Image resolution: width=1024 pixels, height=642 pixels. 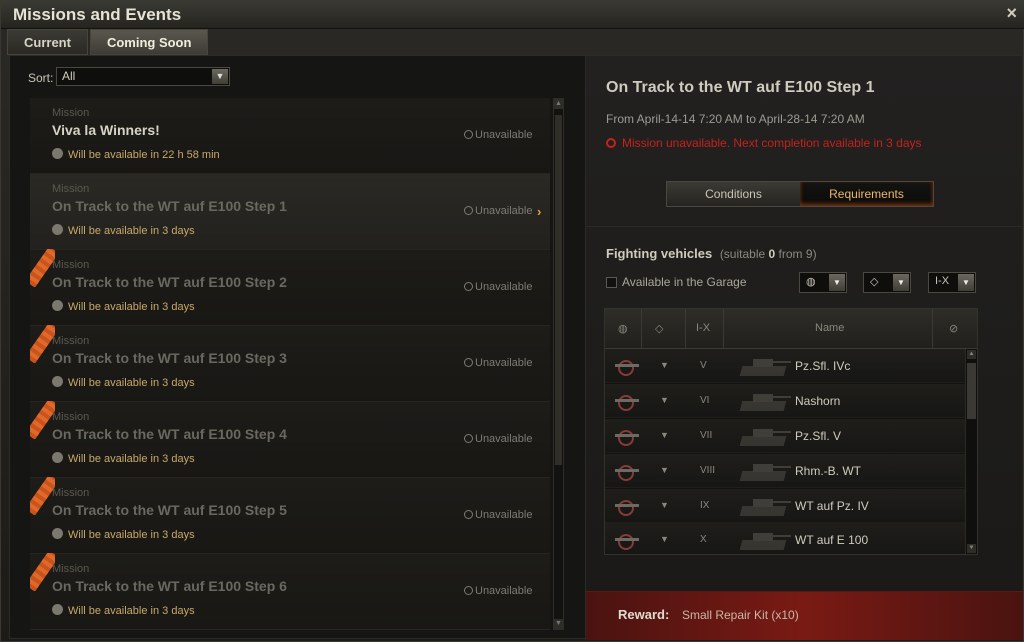 What do you see at coordinates (149, 42) in the screenshot?
I see `tab-coming-soon: Coming Soon` at bounding box center [149, 42].